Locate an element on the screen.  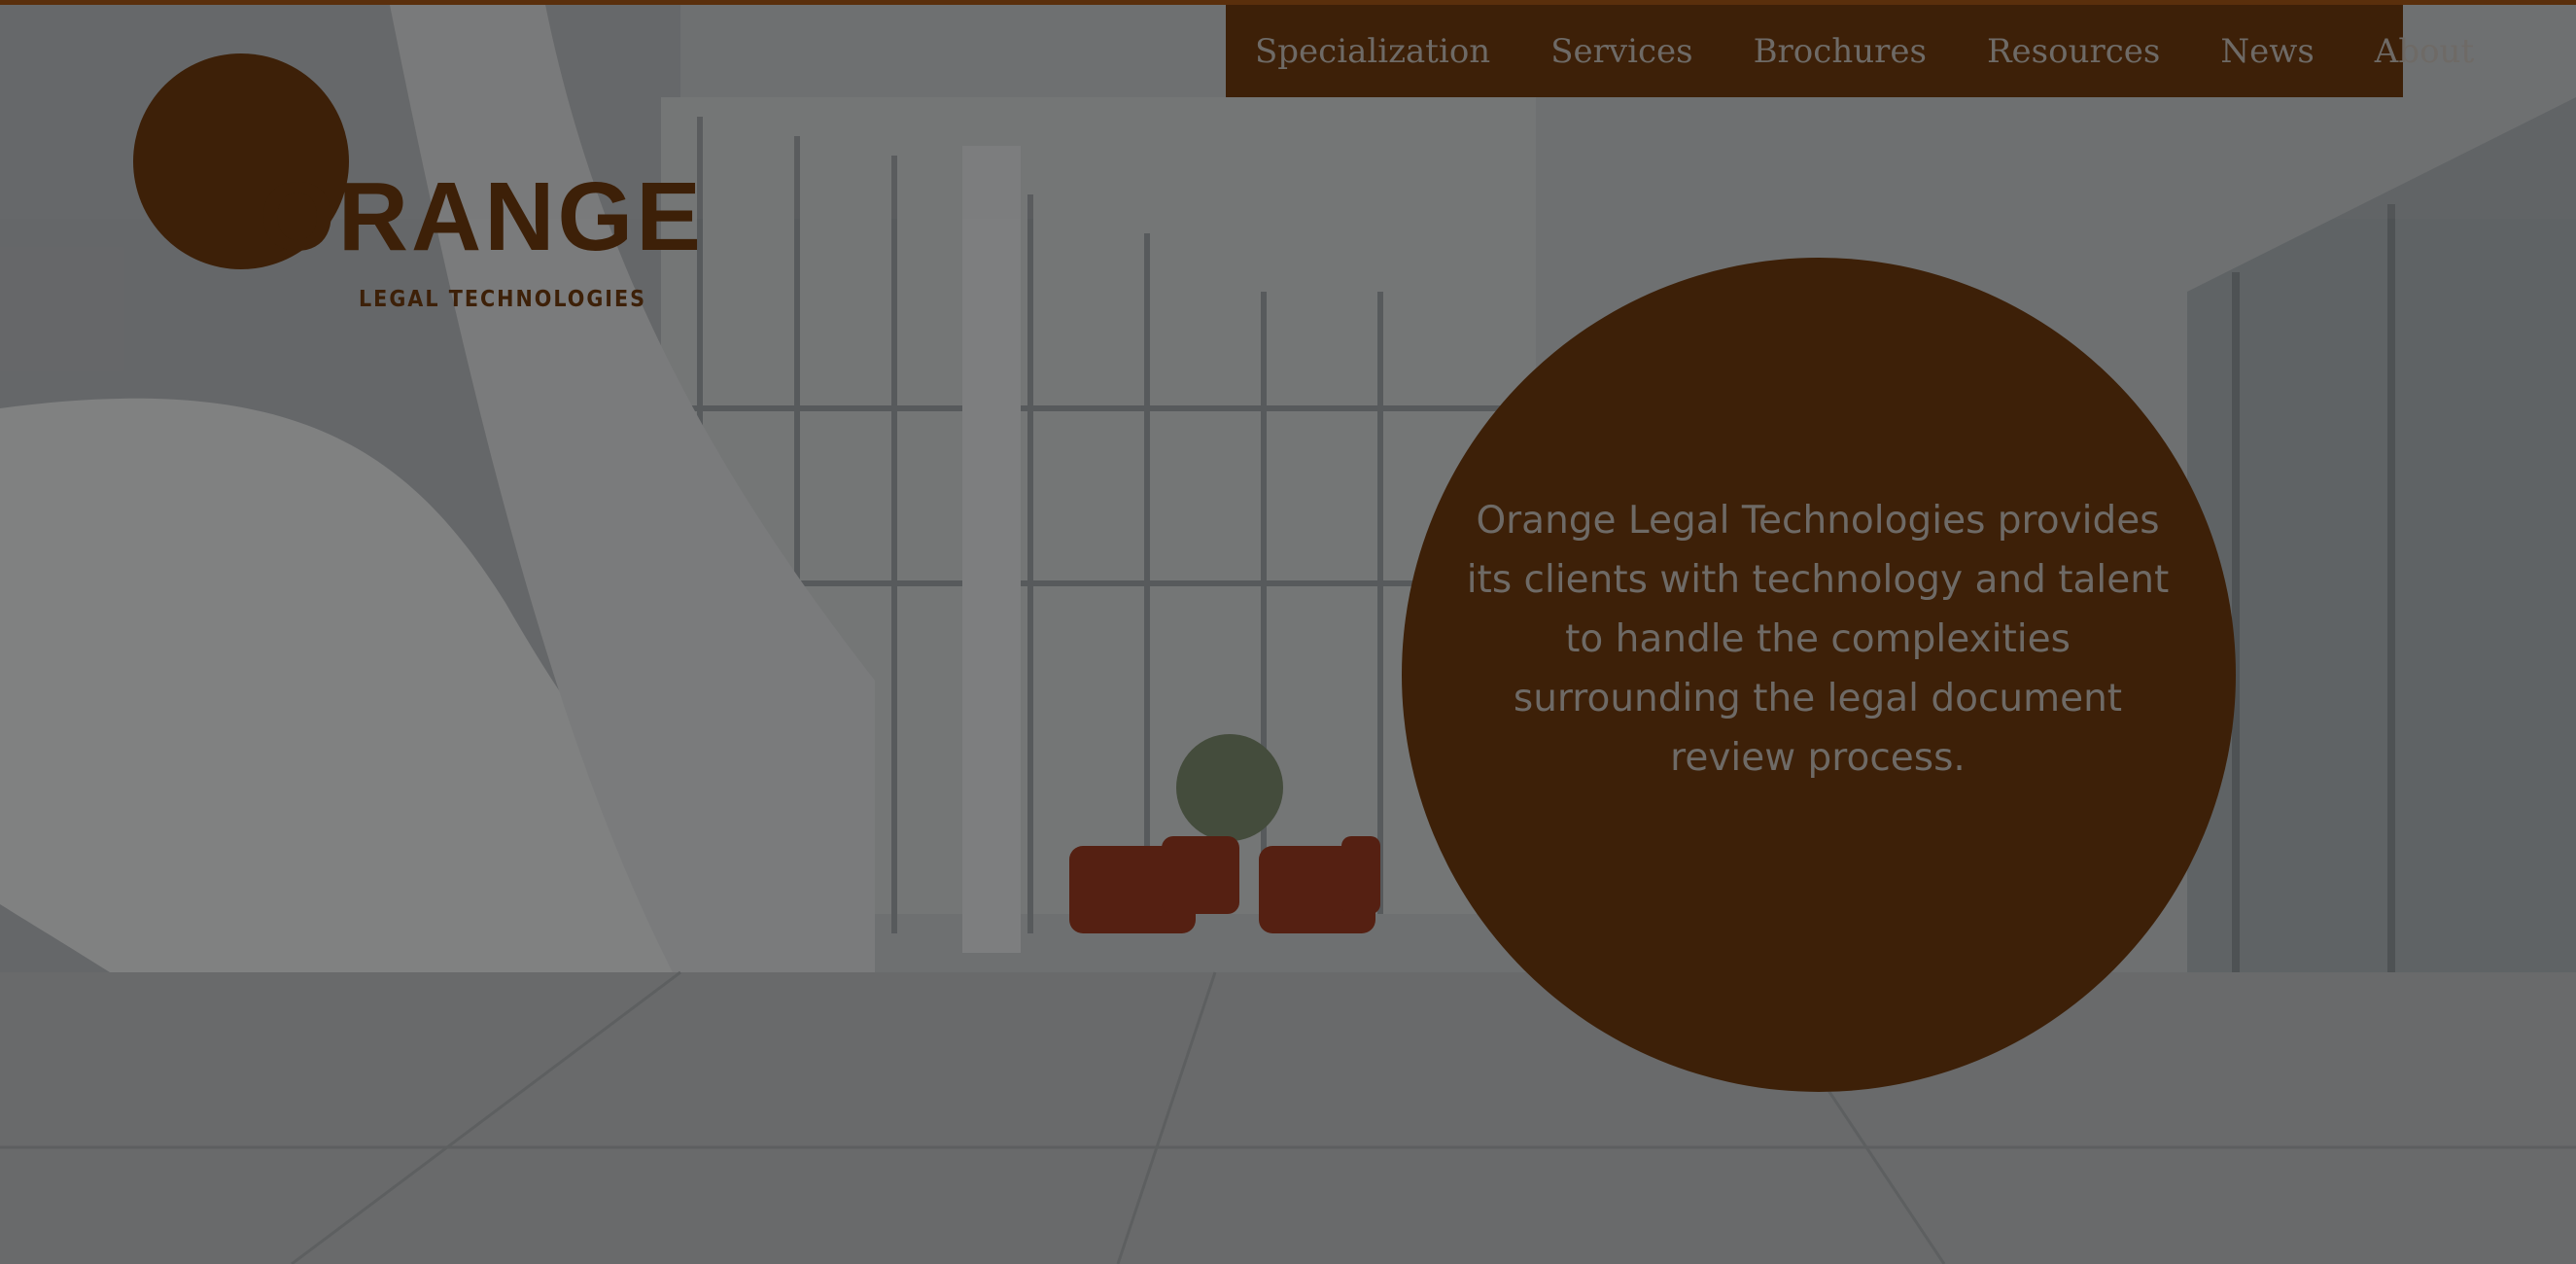
nav-item-resources: Resources is located at coordinates (2074, 51).